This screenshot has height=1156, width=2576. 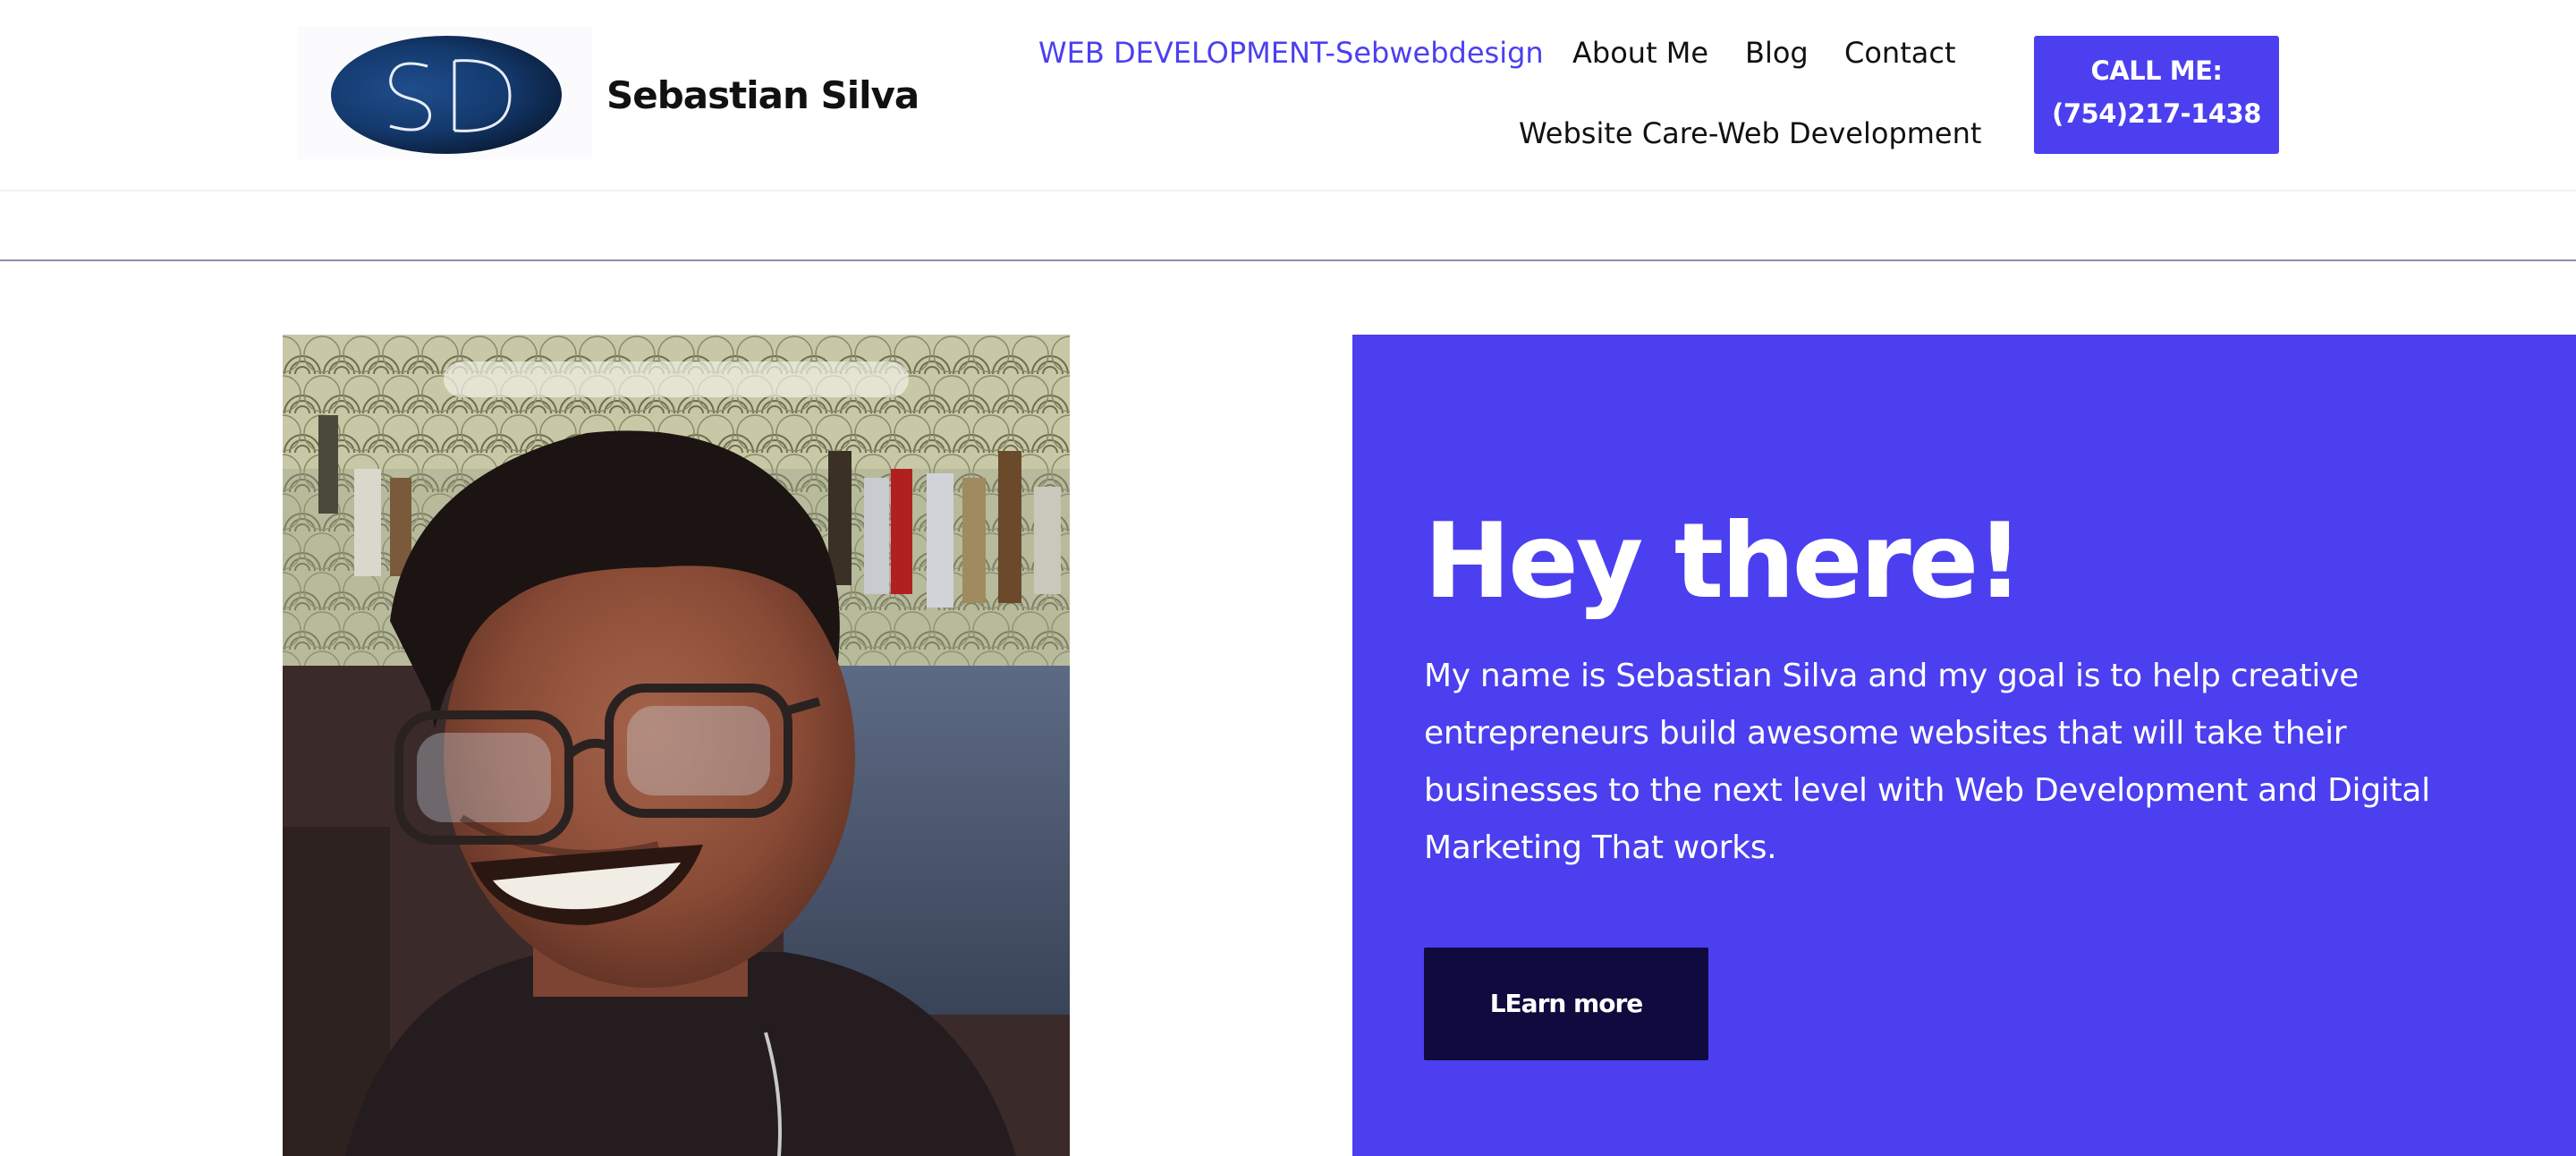 What do you see at coordinates (1777, 53) in the screenshot?
I see `nav-blog: Blog` at bounding box center [1777, 53].